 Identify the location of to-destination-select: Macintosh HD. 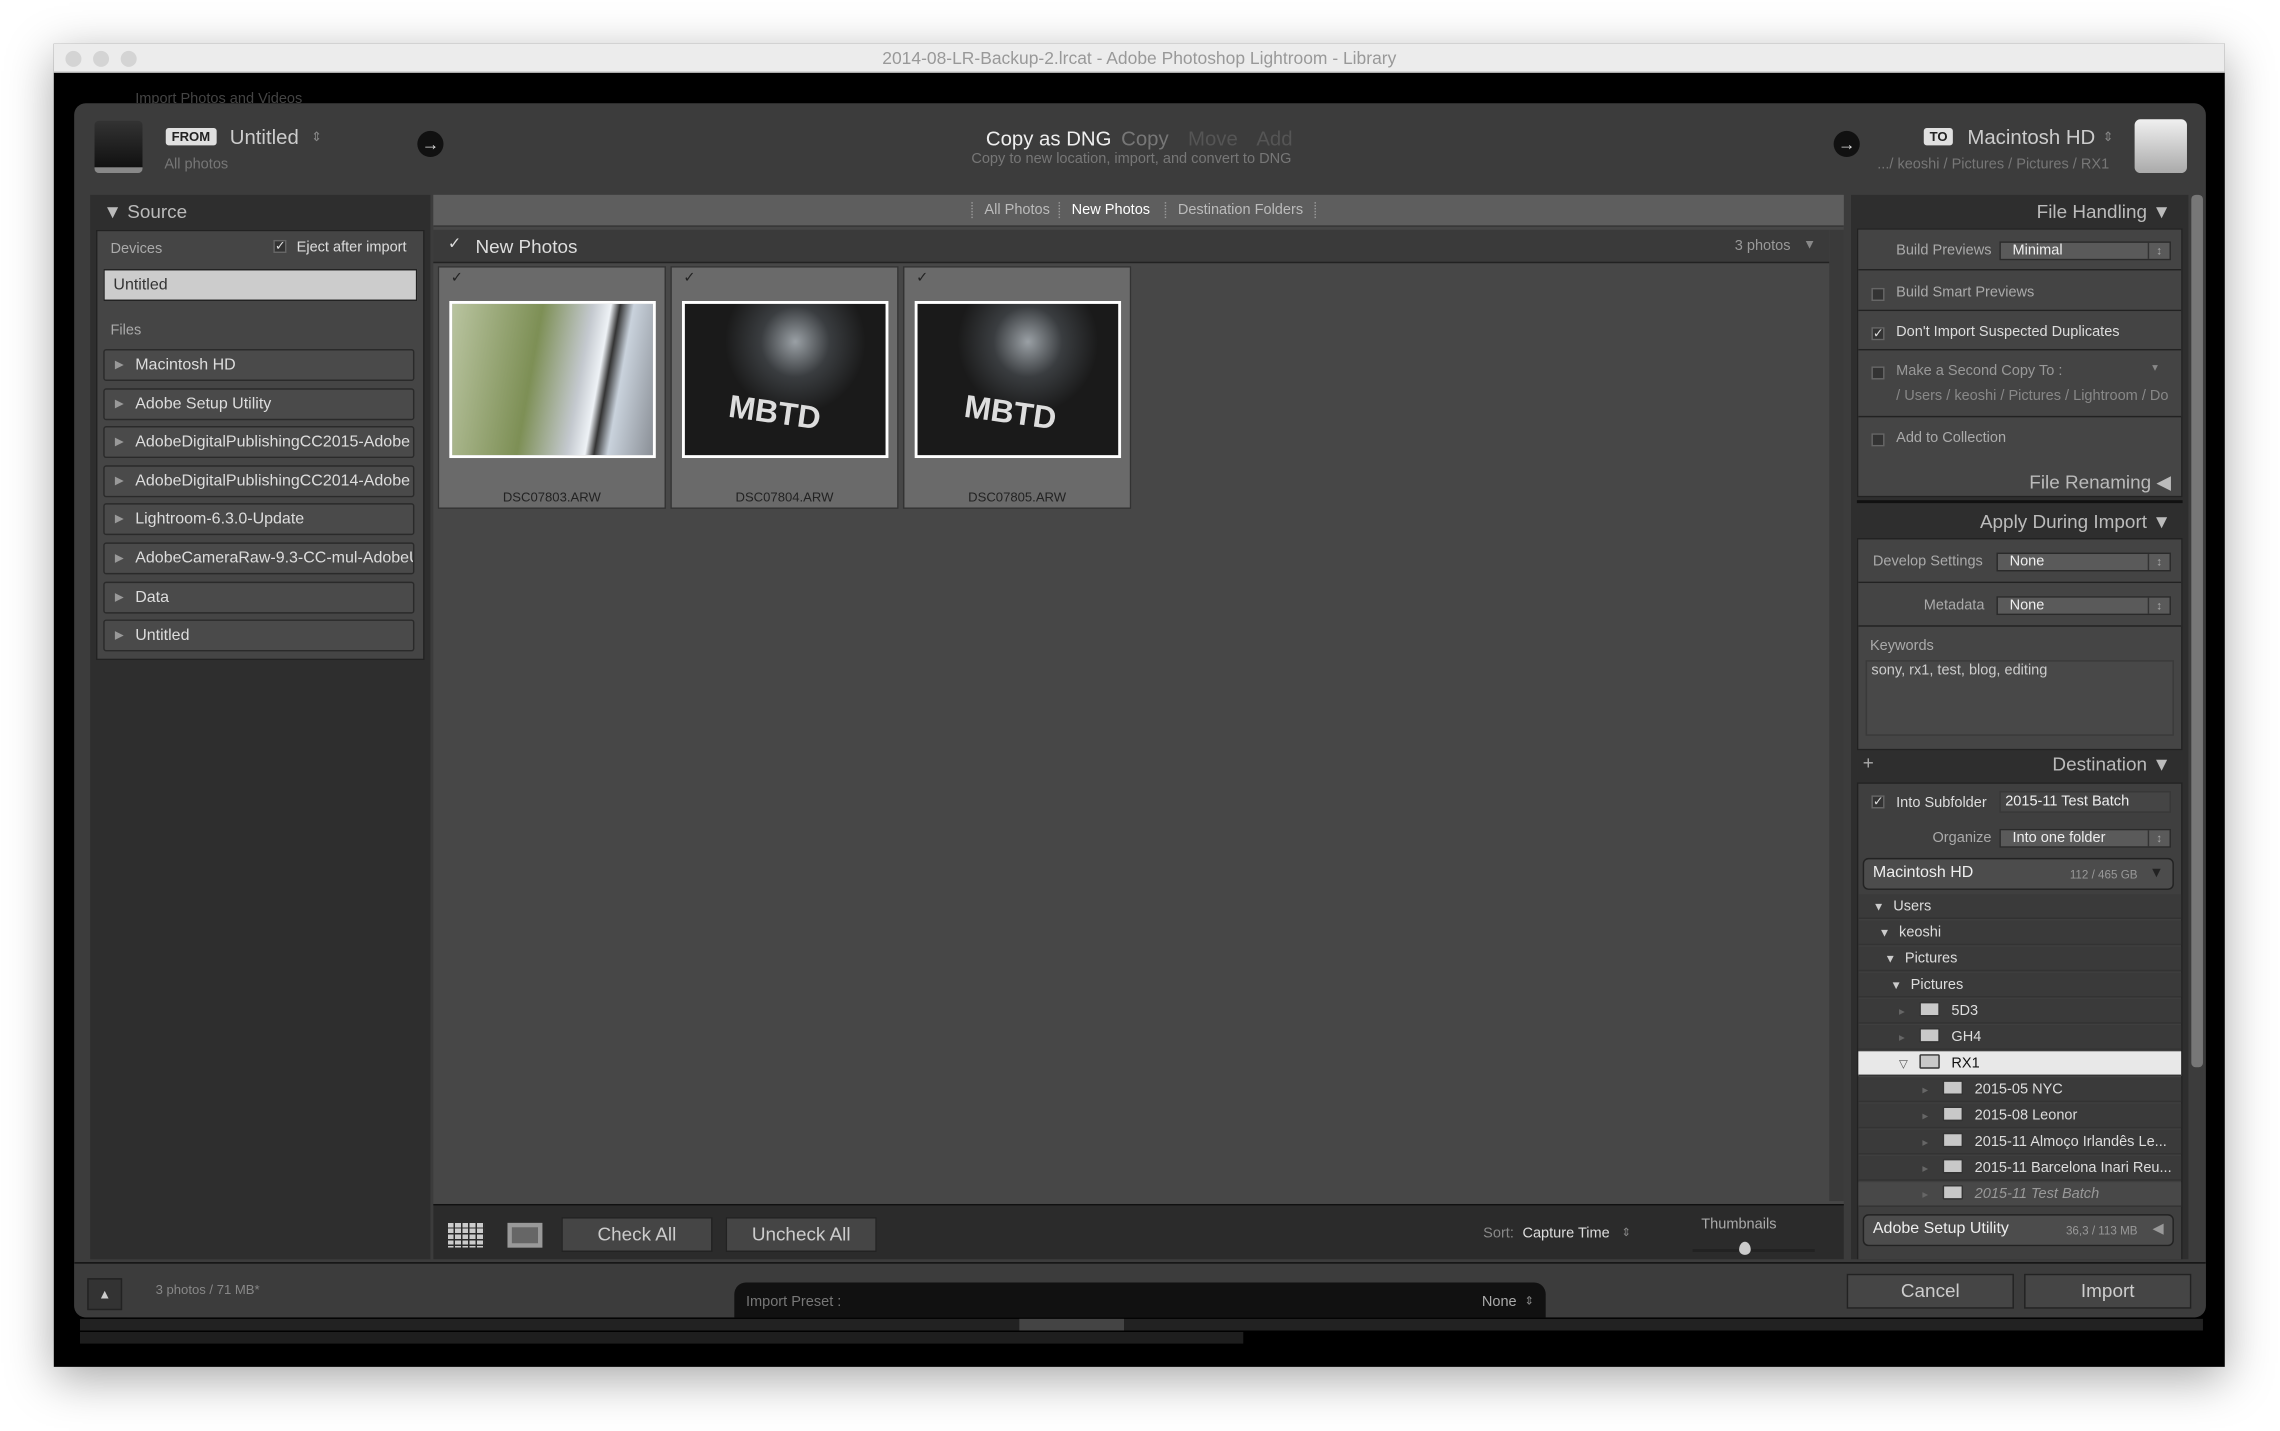
(2031, 136).